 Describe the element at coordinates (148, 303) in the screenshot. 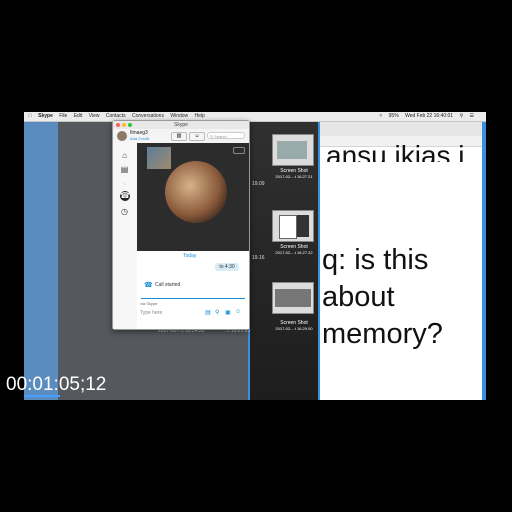

I see `via-skype-label: via Skype` at that location.